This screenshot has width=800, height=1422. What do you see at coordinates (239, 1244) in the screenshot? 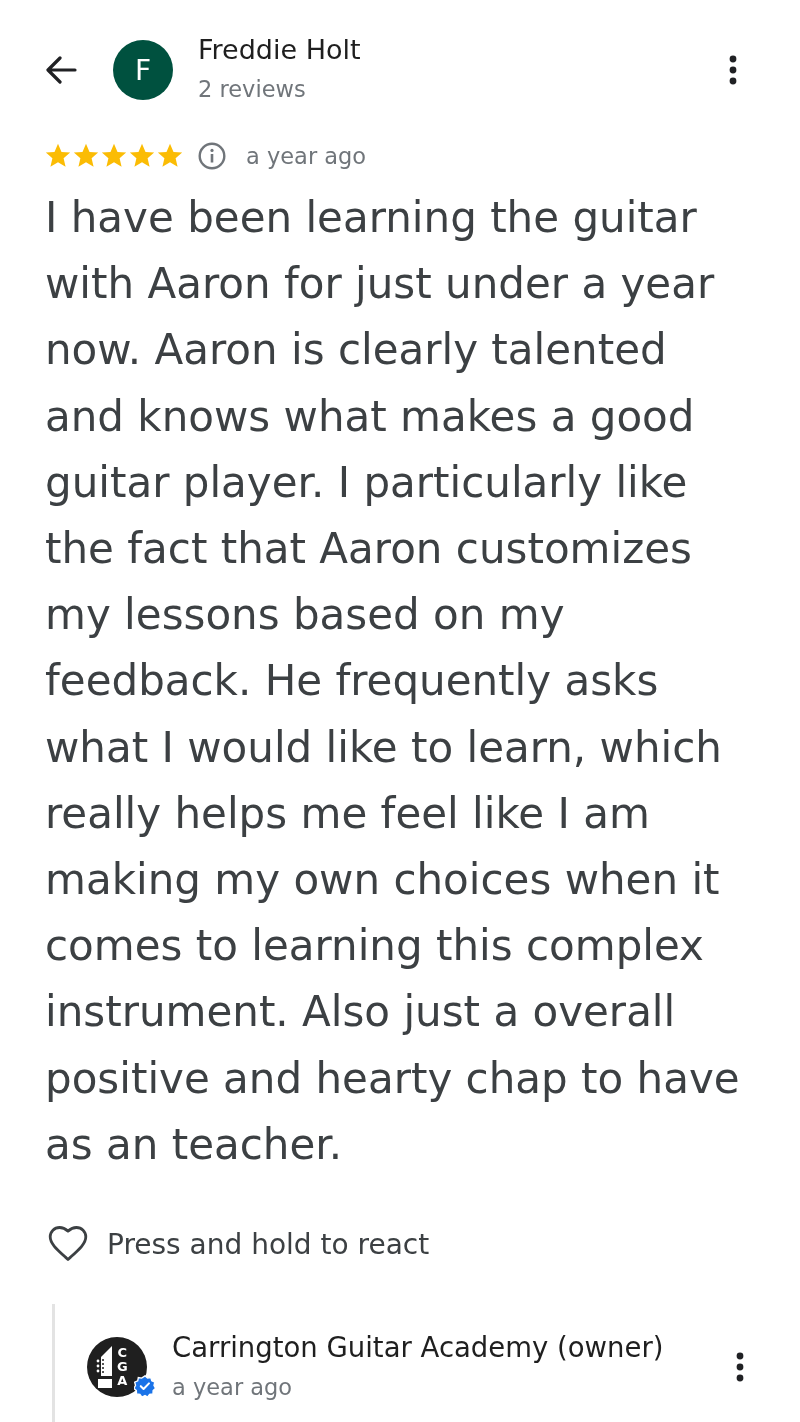
I see `react-button: Press and hold to react` at bounding box center [239, 1244].